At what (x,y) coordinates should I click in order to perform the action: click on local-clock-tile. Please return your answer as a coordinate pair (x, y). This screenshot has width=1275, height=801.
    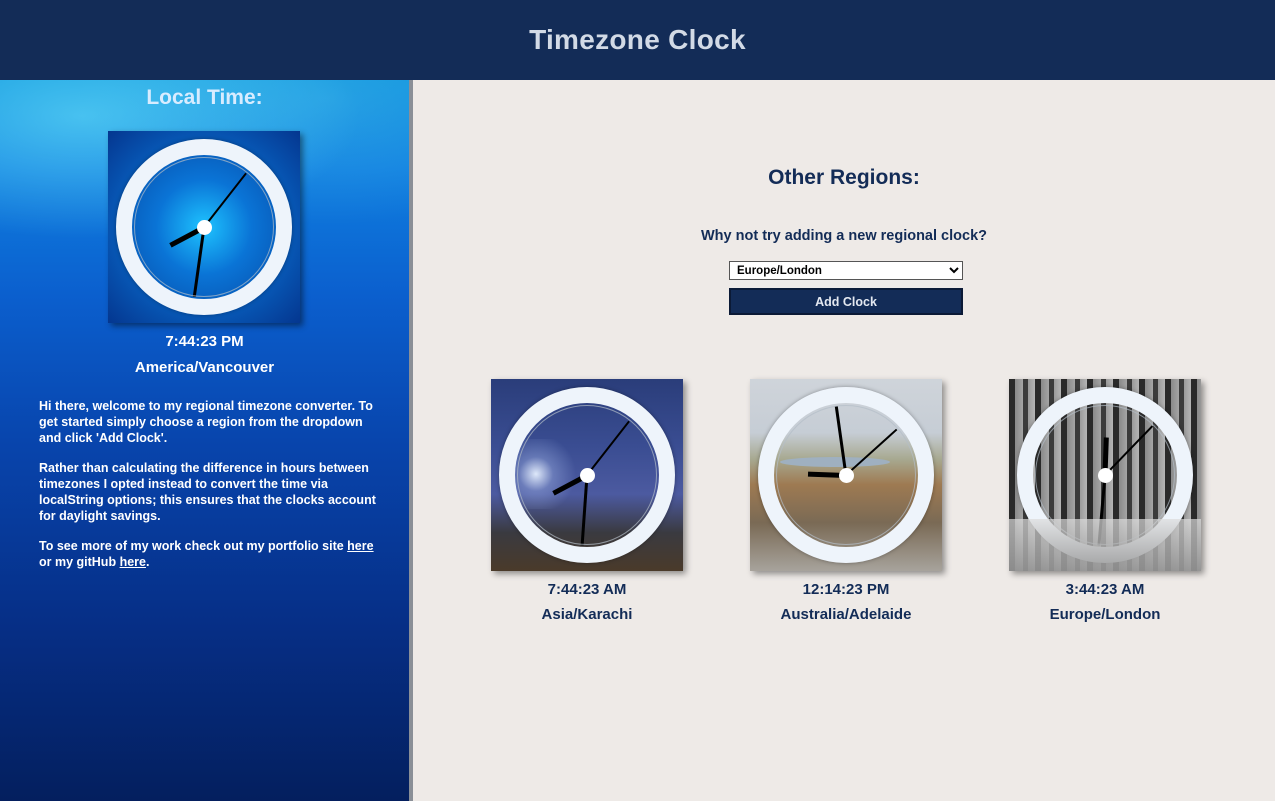
    Looking at the image, I should click on (204, 227).